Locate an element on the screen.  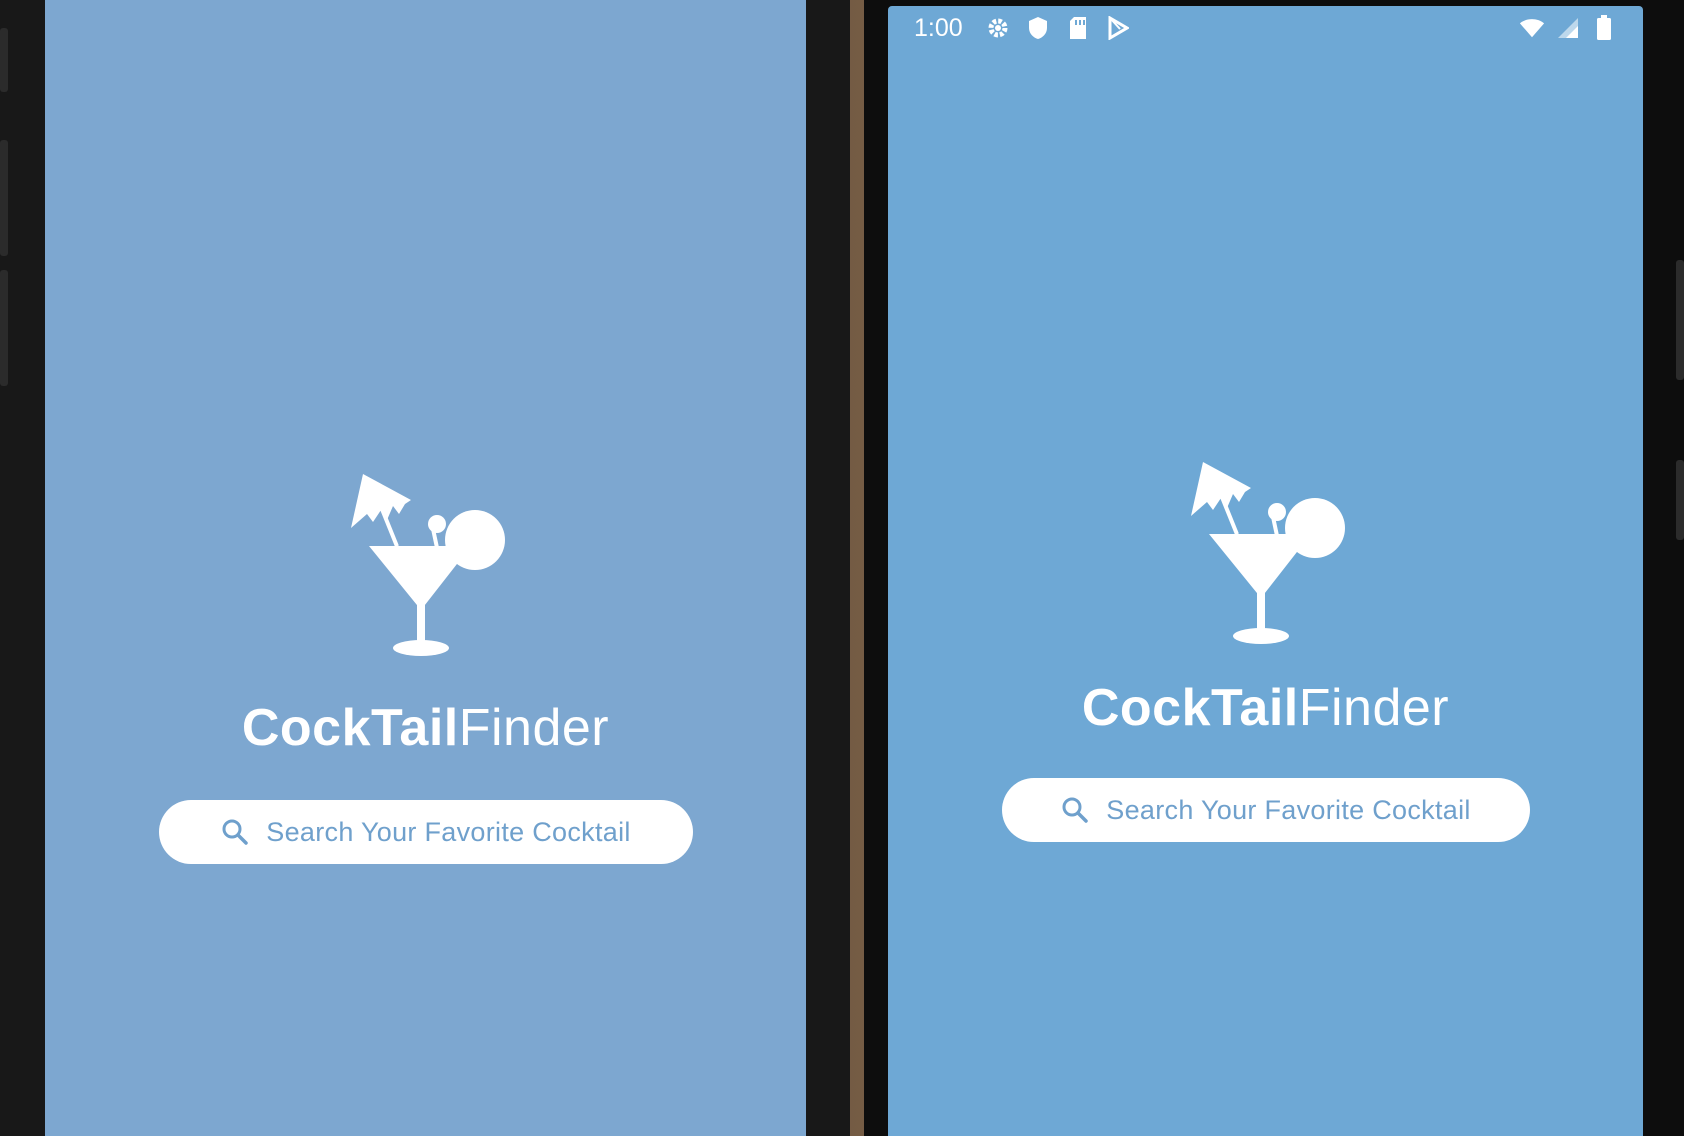
battery-icon is located at coordinates (1604, 28).